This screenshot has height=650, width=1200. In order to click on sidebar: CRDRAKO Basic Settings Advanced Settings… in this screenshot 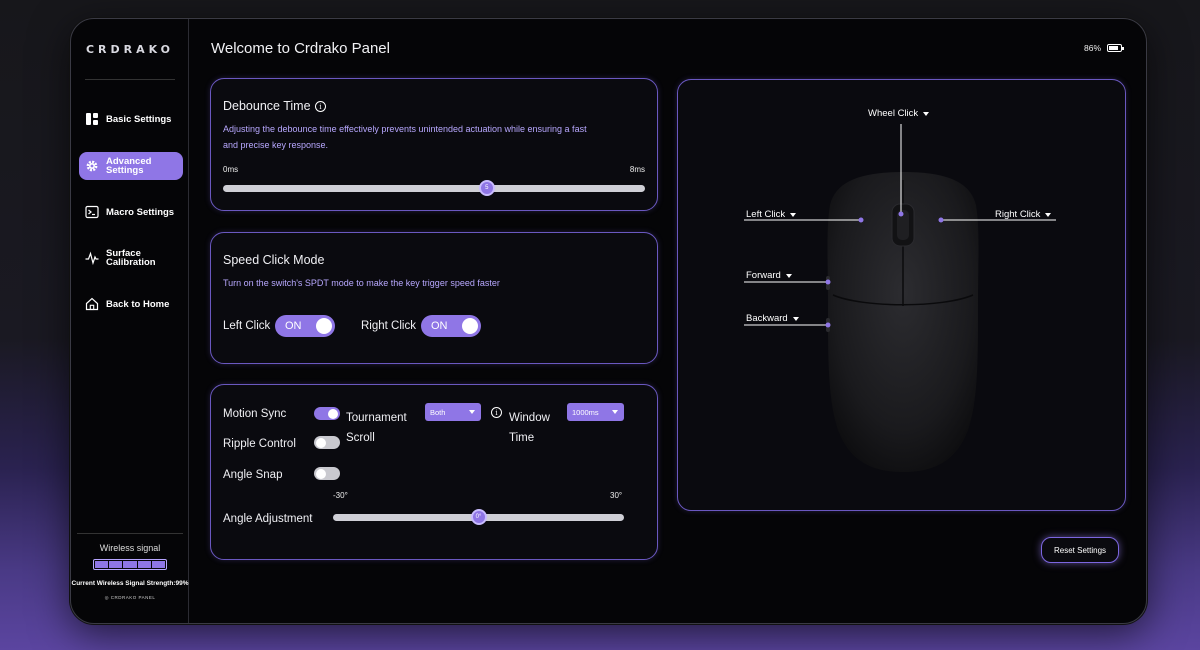, I will do `click(130, 321)`.